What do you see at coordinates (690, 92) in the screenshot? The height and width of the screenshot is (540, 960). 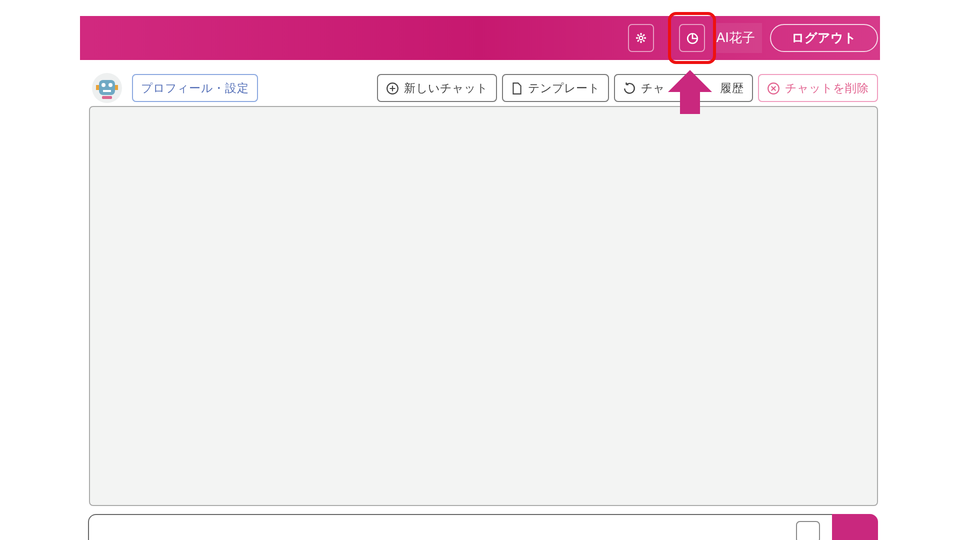 I see `pointer-arrow` at bounding box center [690, 92].